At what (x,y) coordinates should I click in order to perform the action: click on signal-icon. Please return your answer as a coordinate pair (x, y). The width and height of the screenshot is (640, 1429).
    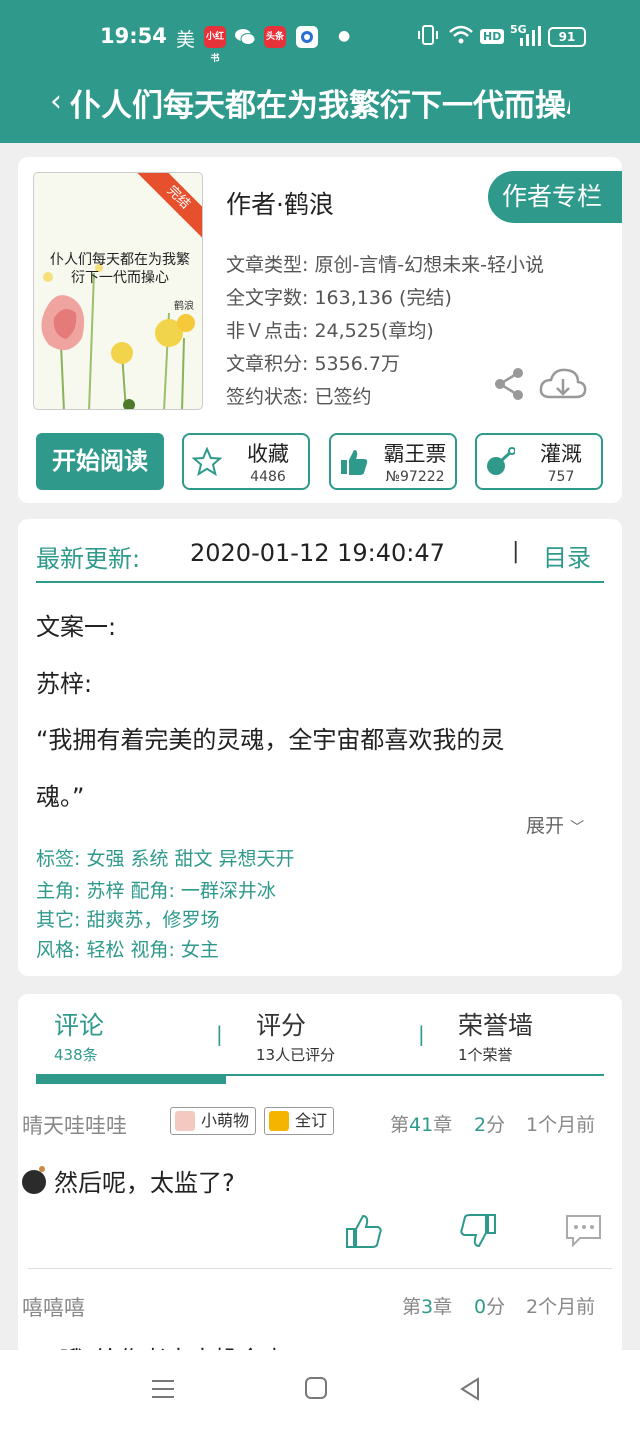
    Looking at the image, I should click on (530, 38).